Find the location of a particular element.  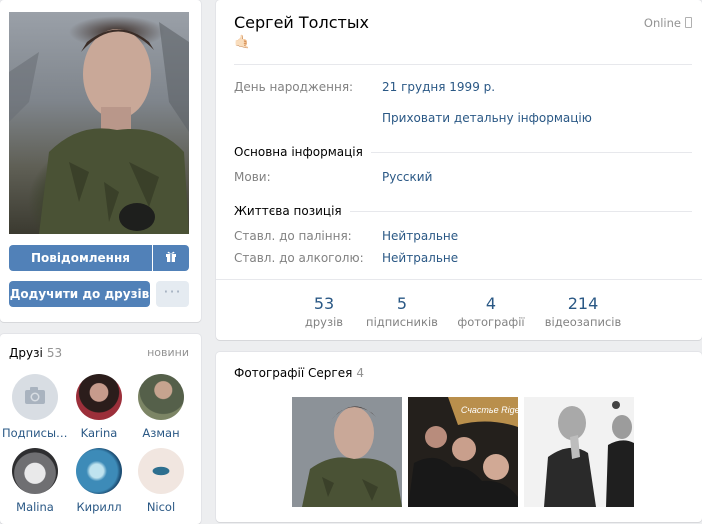

languages-label: Мови: is located at coordinates (252, 177).